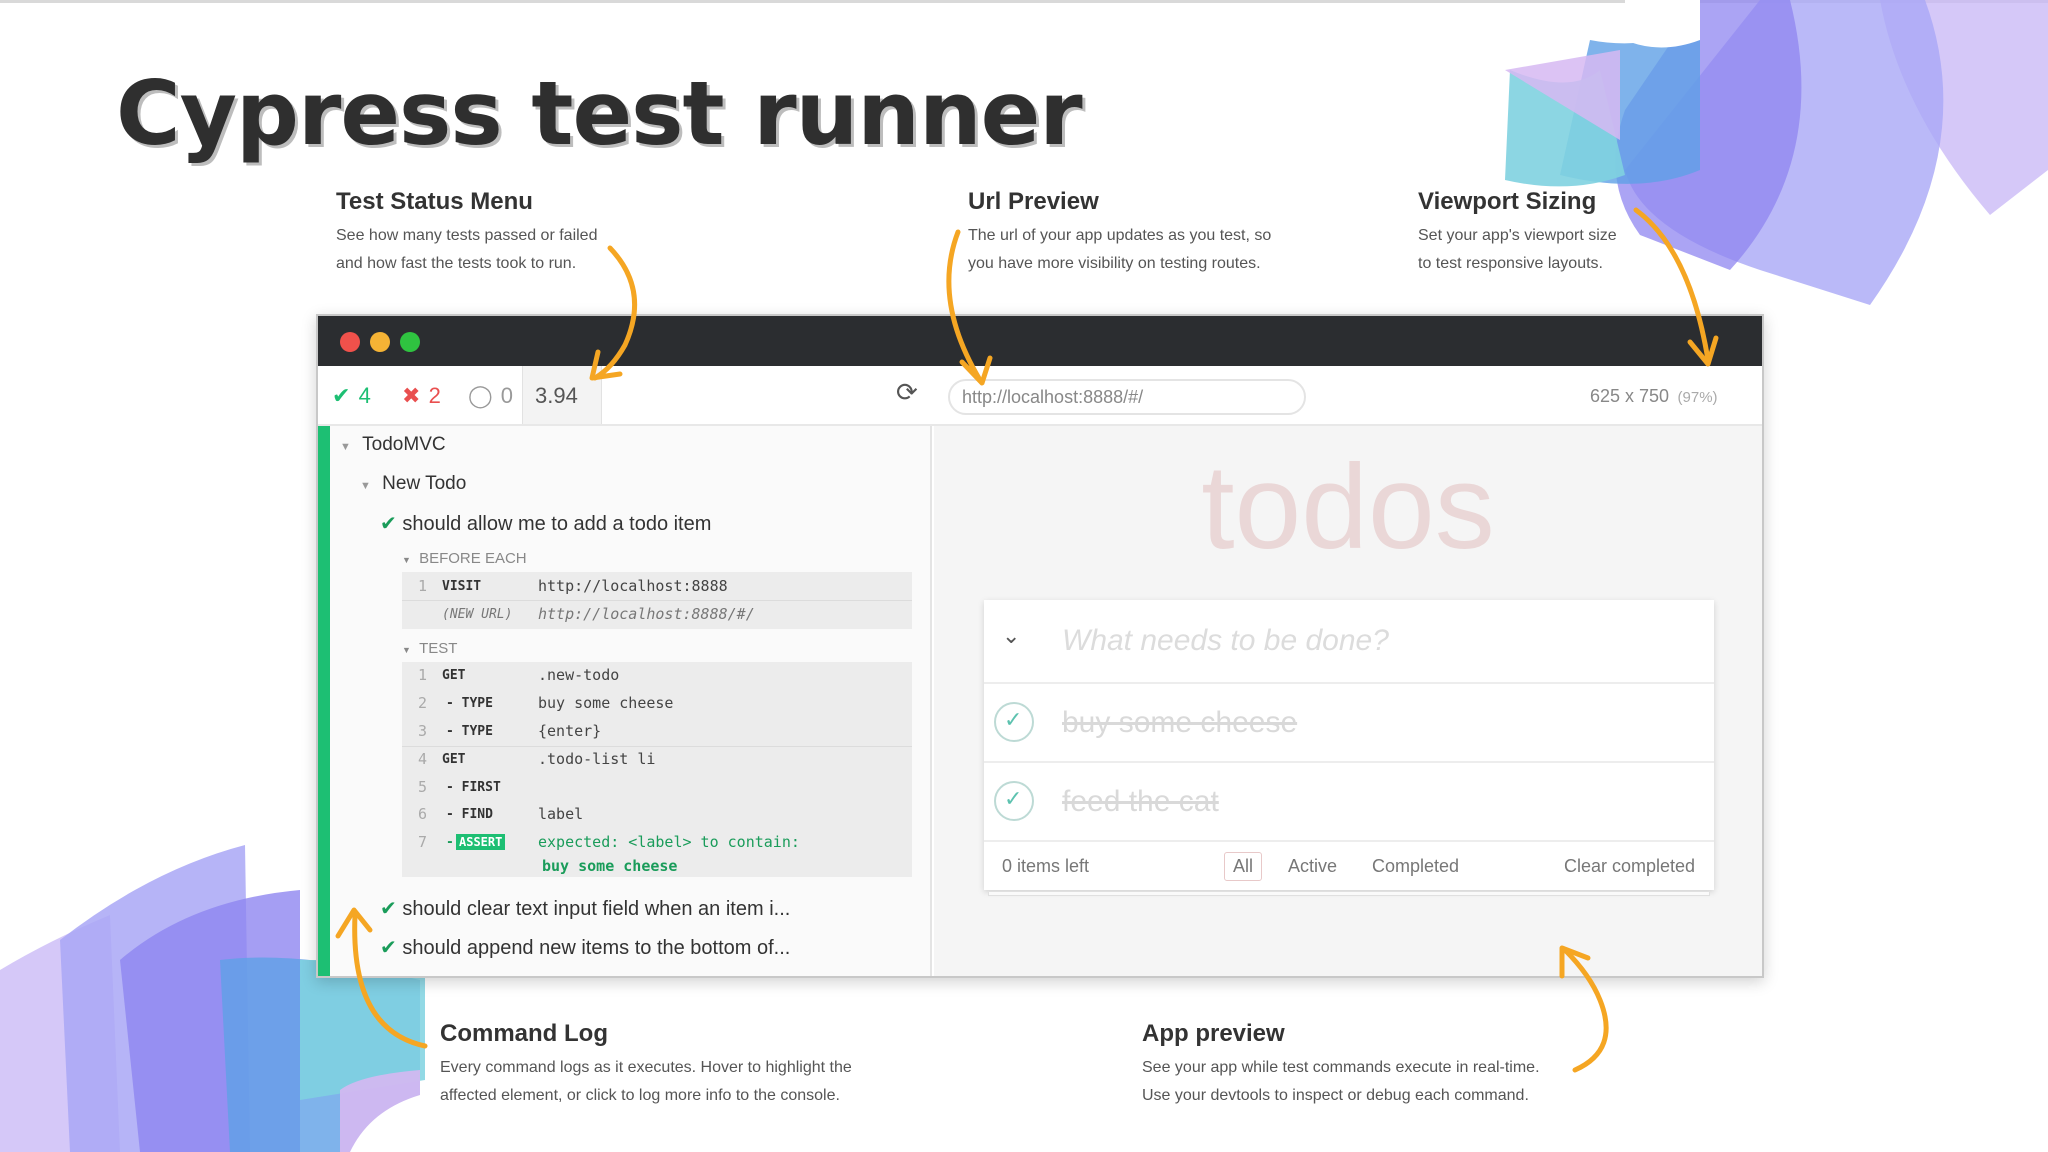 The height and width of the screenshot is (1152, 2048). Describe the element at coordinates (1672, 285) in the screenshot. I see `arrow-viewport` at that location.